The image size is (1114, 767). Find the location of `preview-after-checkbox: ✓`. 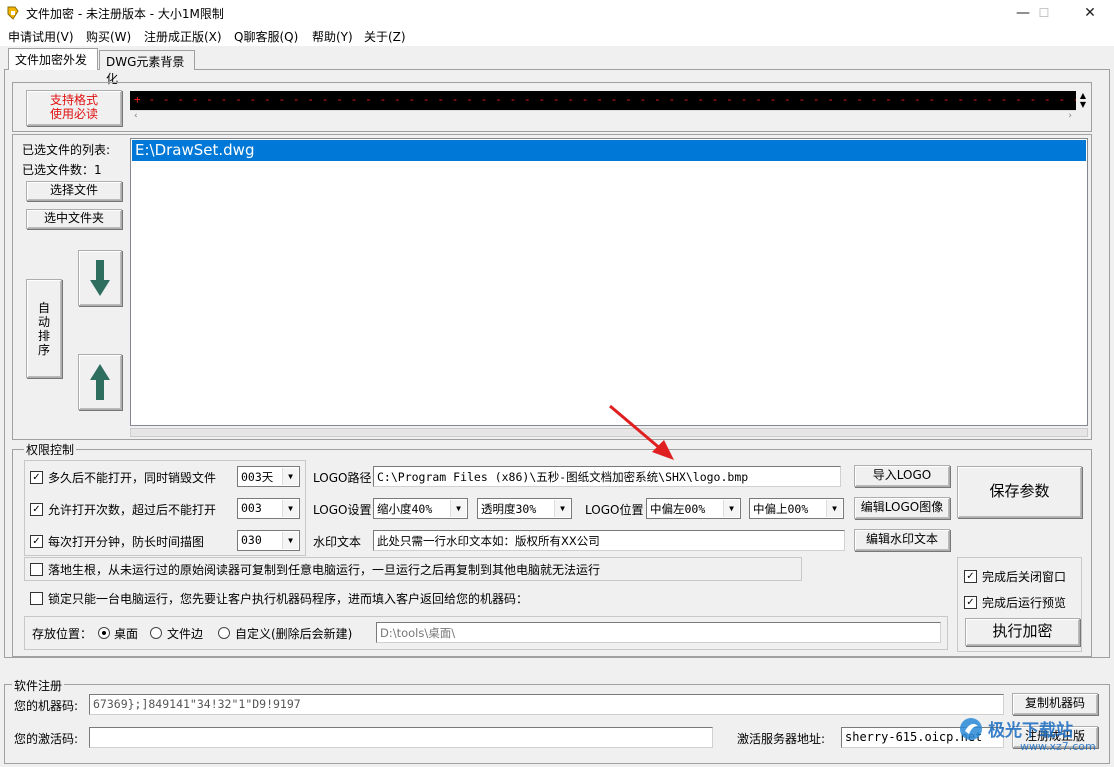

preview-after-checkbox: ✓ is located at coordinates (970, 602).